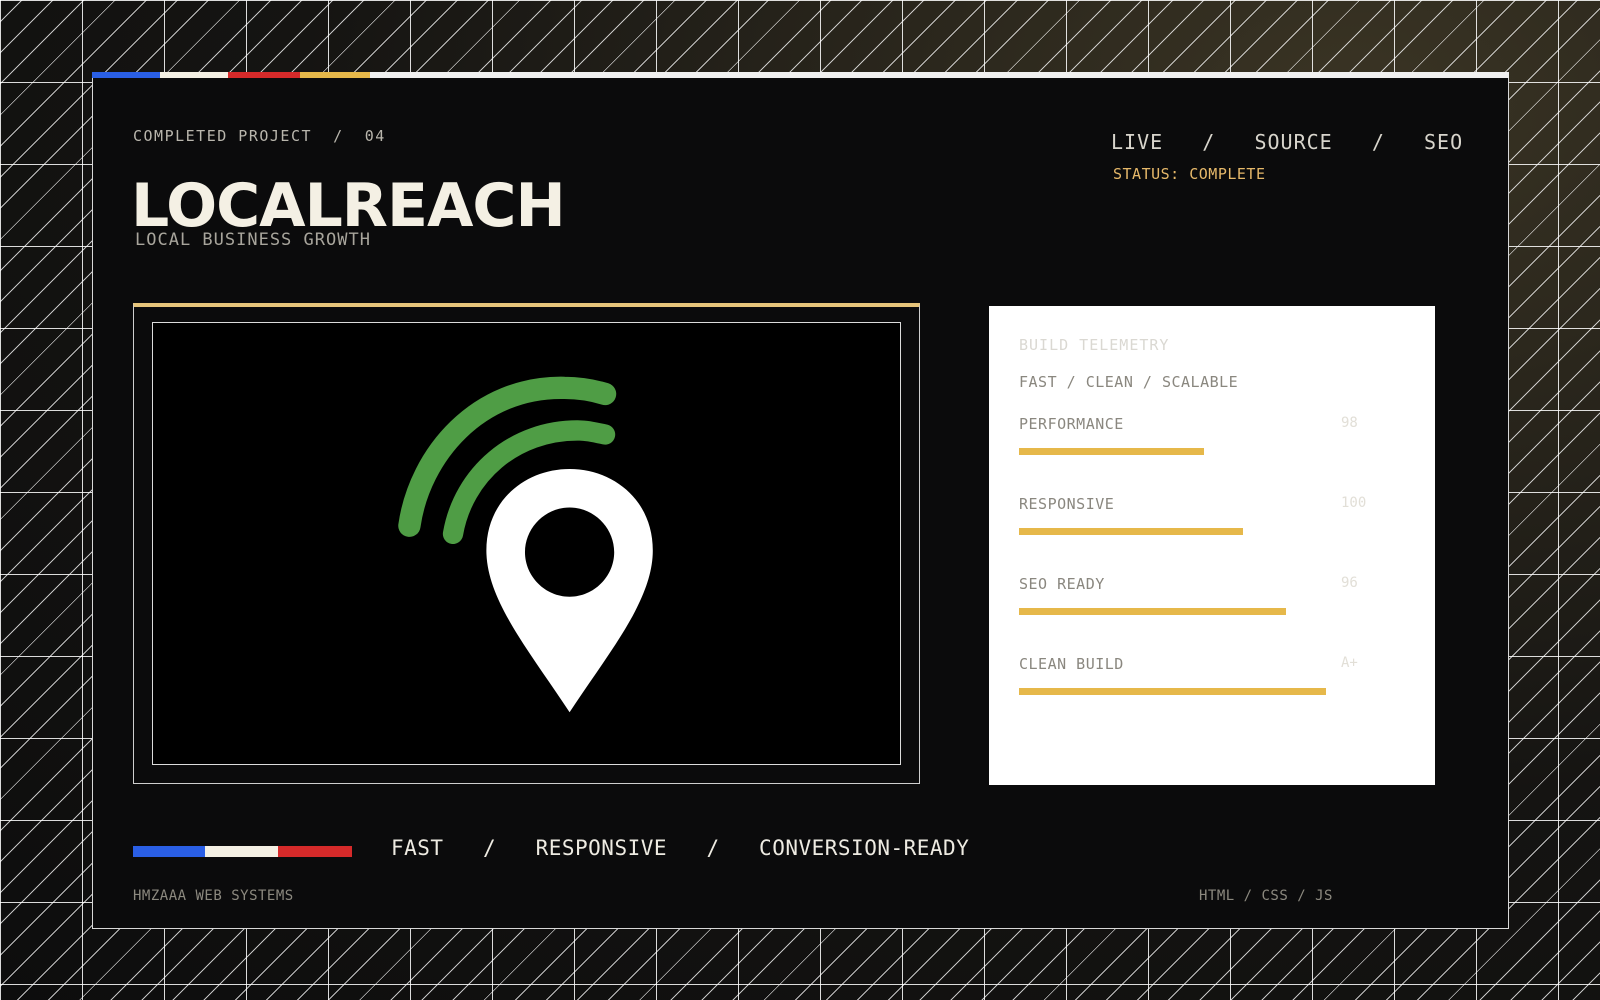 The width and height of the screenshot is (1600, 1000). I want to click on location-pin-signal-icon, so click(525, 544).